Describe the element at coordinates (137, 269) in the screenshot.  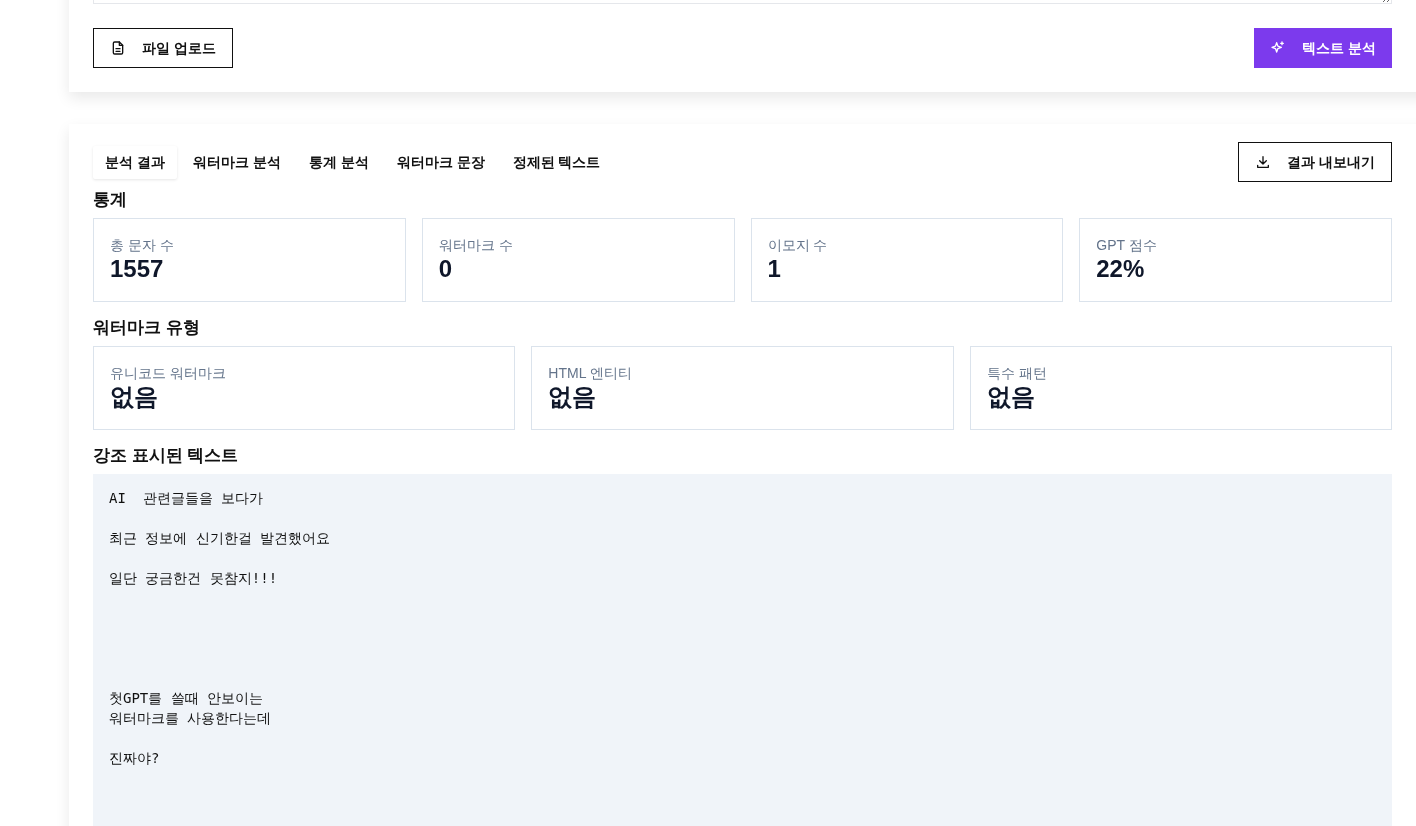
I see `stat-value: 1557` at that location.